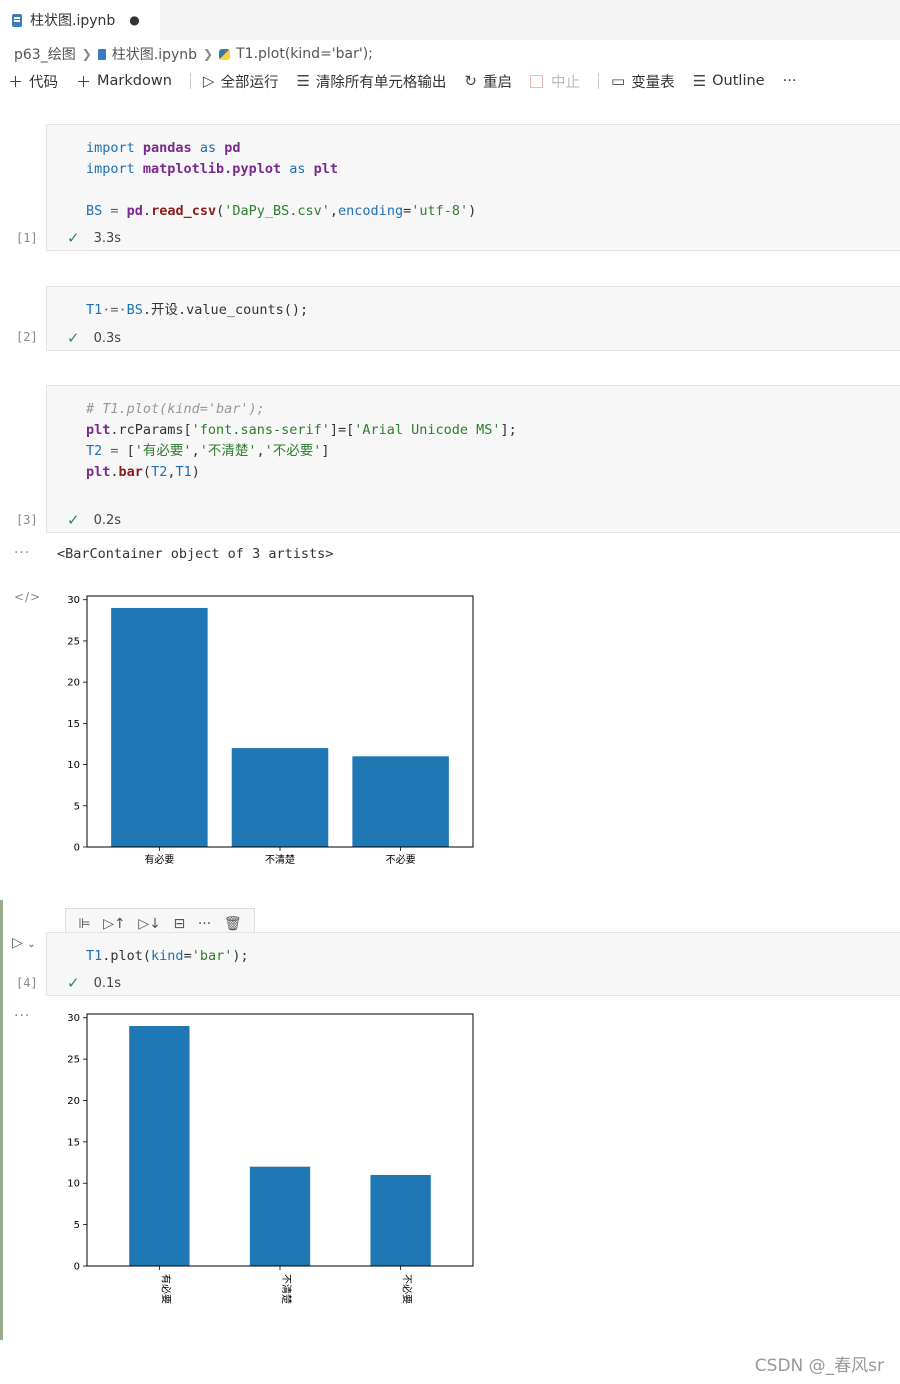 This screenshot has height=1384, width=900. What do you see at coordinates (233, 924) in the screenshot?
I see `delete-icon: 🗑` at bounding box center [233, 924].